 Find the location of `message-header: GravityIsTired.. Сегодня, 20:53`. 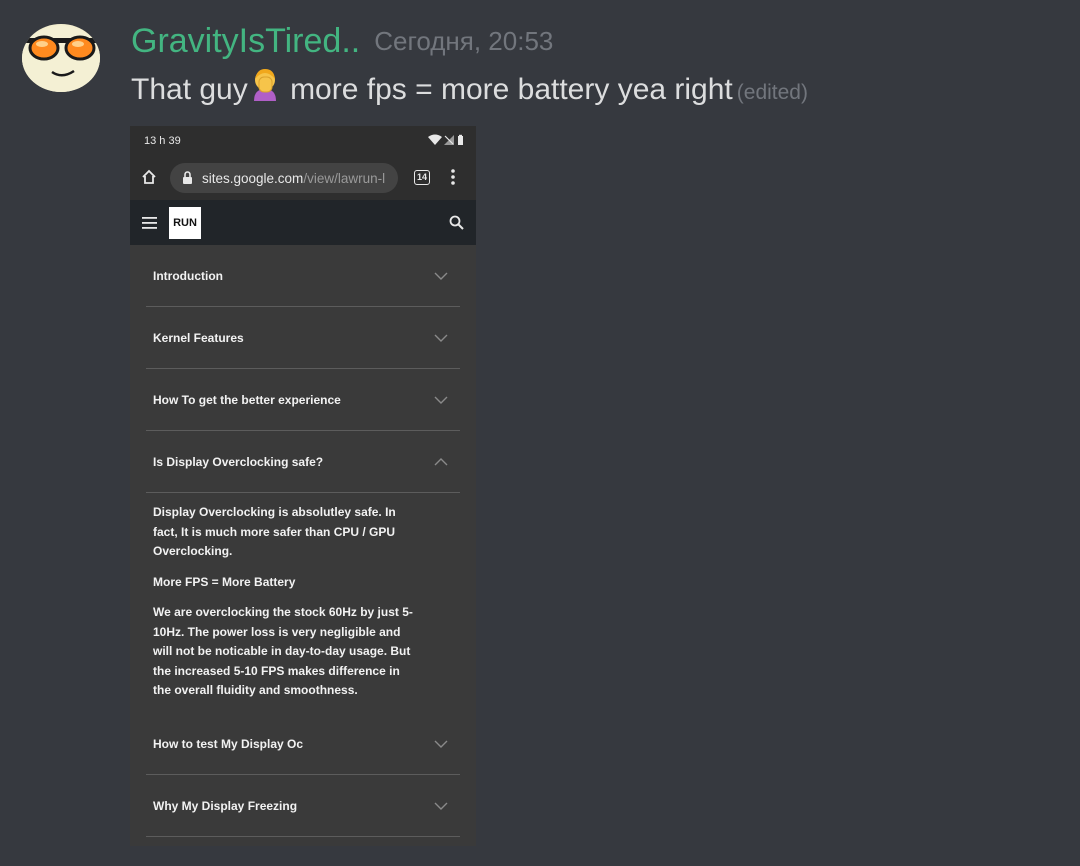

message-header: GravityIsTired.. Сегодня, 20:53 is located at coordinates (342, 41).